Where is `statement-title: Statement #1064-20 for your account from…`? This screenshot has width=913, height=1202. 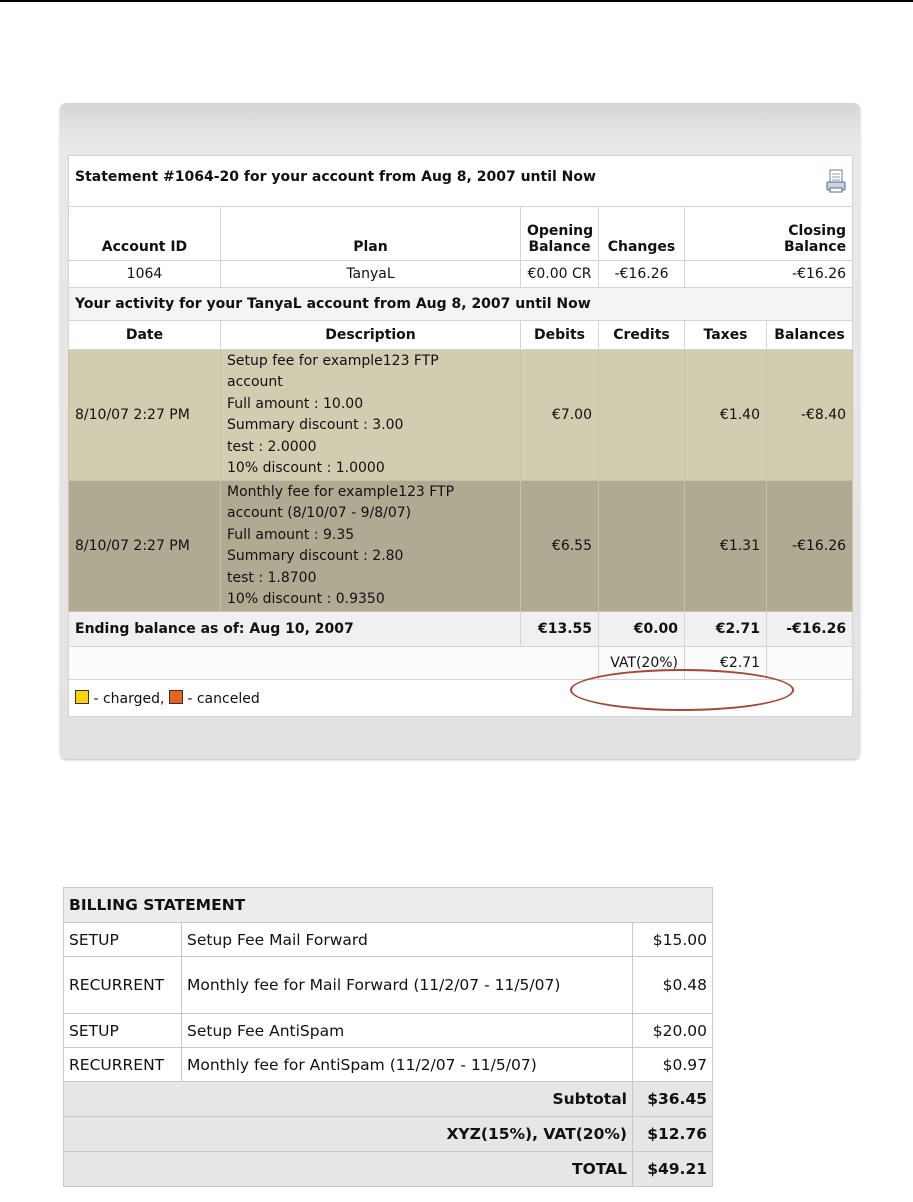
statement-title: Statement #1064-20 for your account from… is located at coordinates (335, 177).